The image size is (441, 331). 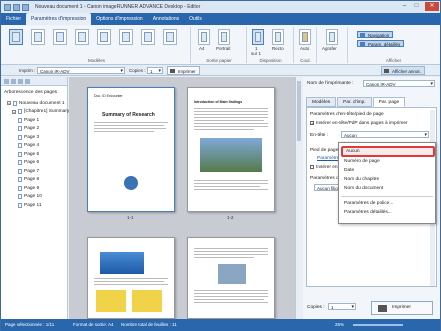 What do you see at coordinates (332, 37) in the screenshot?
I see `staple-icon` at bounding box center [332, 37].